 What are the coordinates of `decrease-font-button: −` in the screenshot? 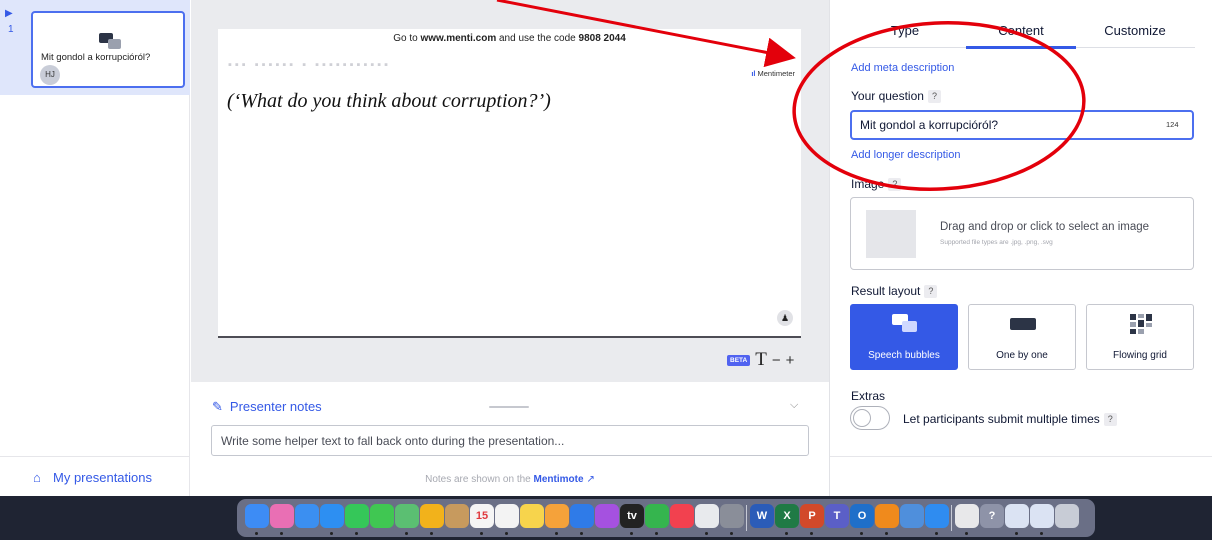 It's located at (776, 360).